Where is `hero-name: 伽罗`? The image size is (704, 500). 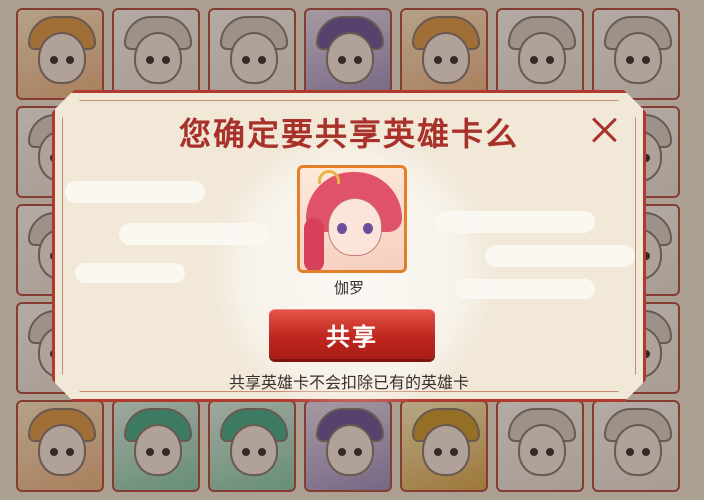
hero-name: 伽罗 is located at coordinates (348, 288).